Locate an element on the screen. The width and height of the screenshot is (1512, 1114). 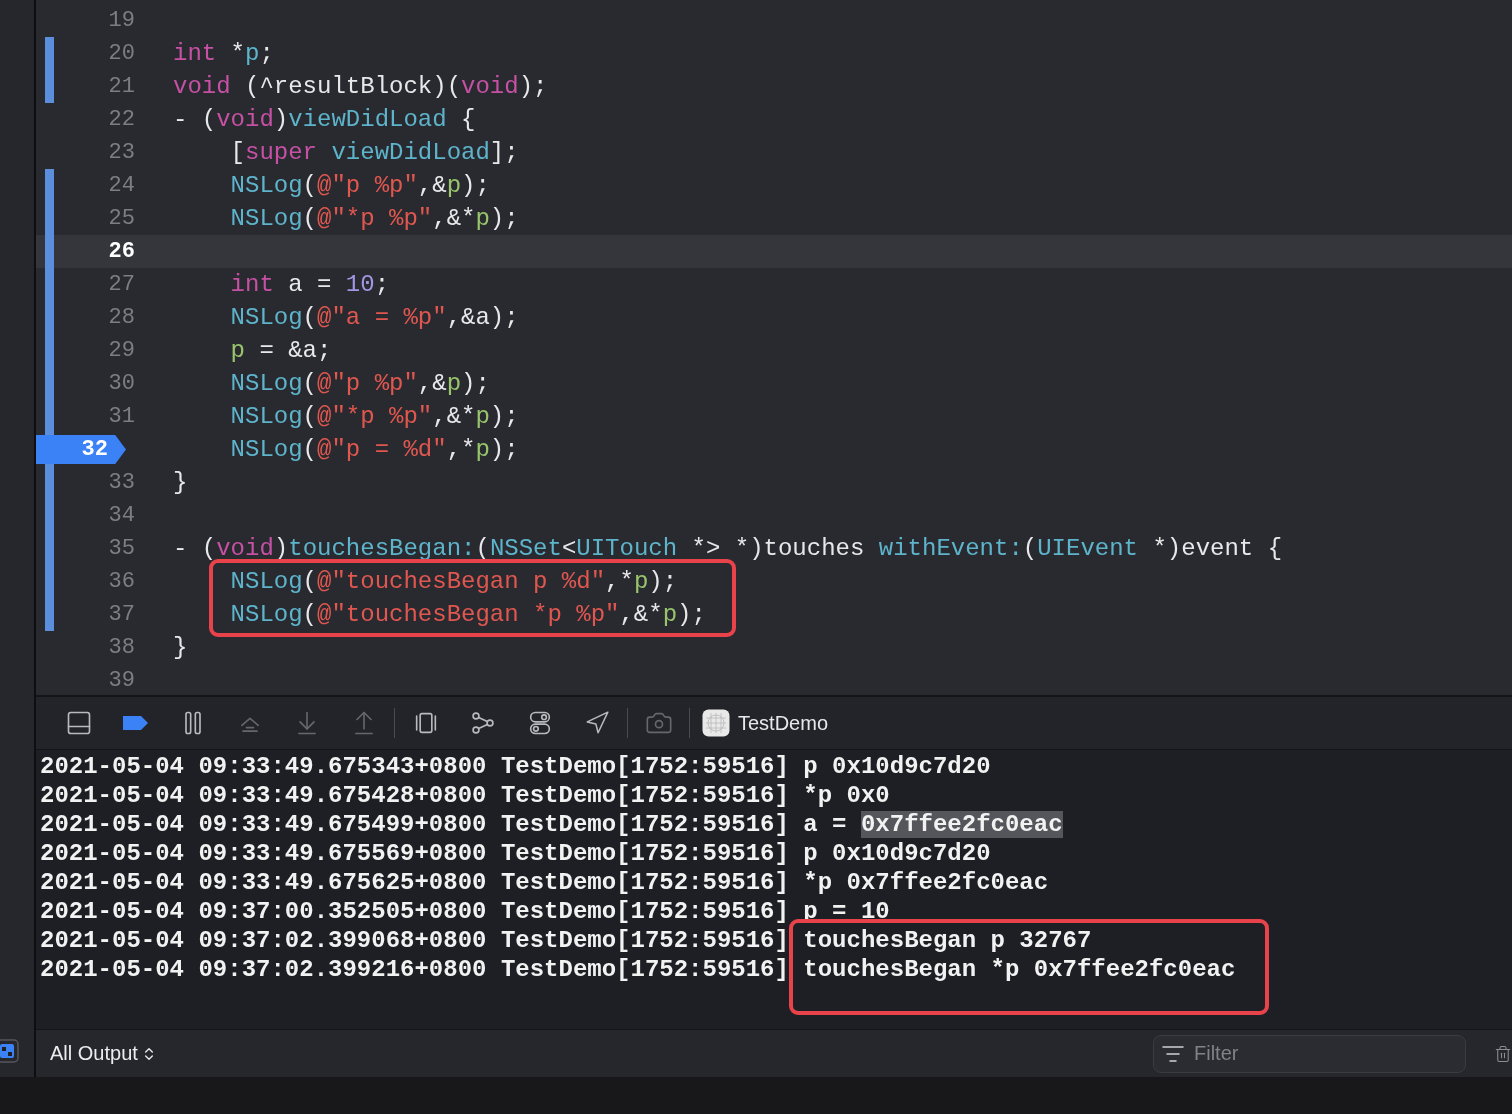
log-message: touchesBegan p 32767 is located at coordinates (947, 940).